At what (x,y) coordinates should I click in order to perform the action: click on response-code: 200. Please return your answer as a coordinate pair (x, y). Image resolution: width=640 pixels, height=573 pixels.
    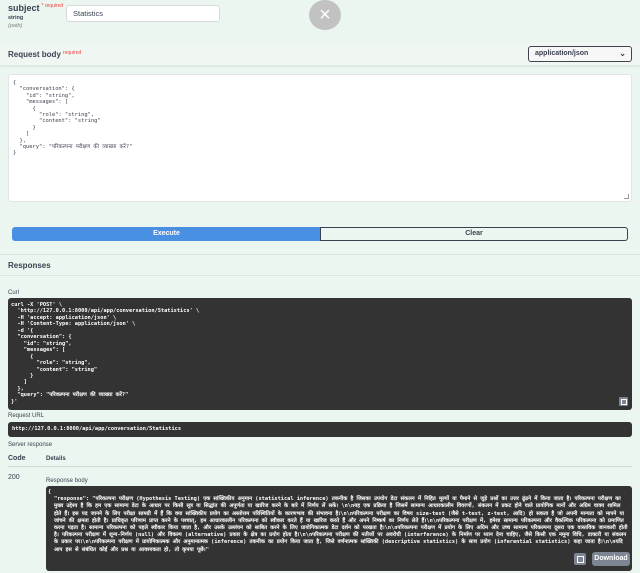
    Looking at the image, I should click on (14, 477).